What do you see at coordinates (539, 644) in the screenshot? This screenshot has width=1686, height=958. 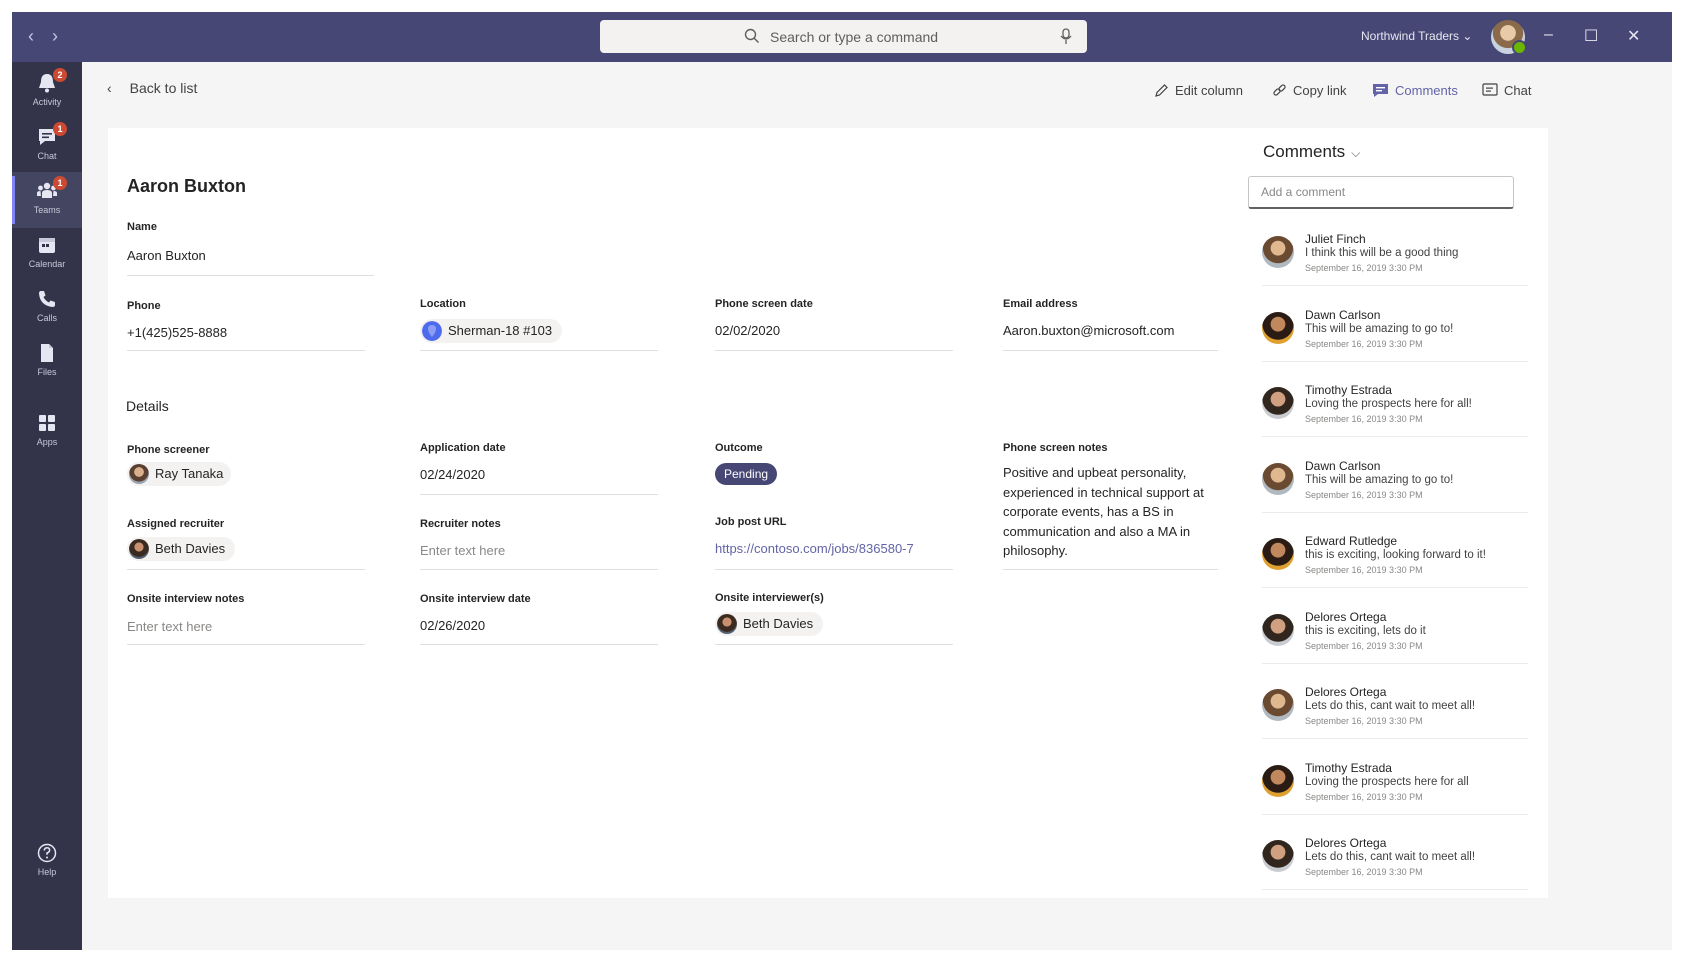 I see `onsite-interview-date-underline` at bounding box center [539, 644].